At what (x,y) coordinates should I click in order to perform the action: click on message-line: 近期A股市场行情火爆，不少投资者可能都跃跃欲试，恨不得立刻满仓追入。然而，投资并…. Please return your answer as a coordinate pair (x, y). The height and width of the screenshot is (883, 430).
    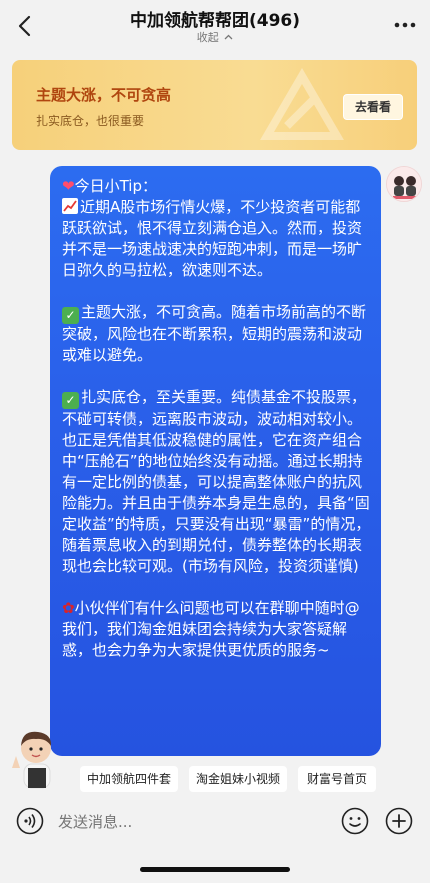
    Looking at the image, I should click on (212, 238).